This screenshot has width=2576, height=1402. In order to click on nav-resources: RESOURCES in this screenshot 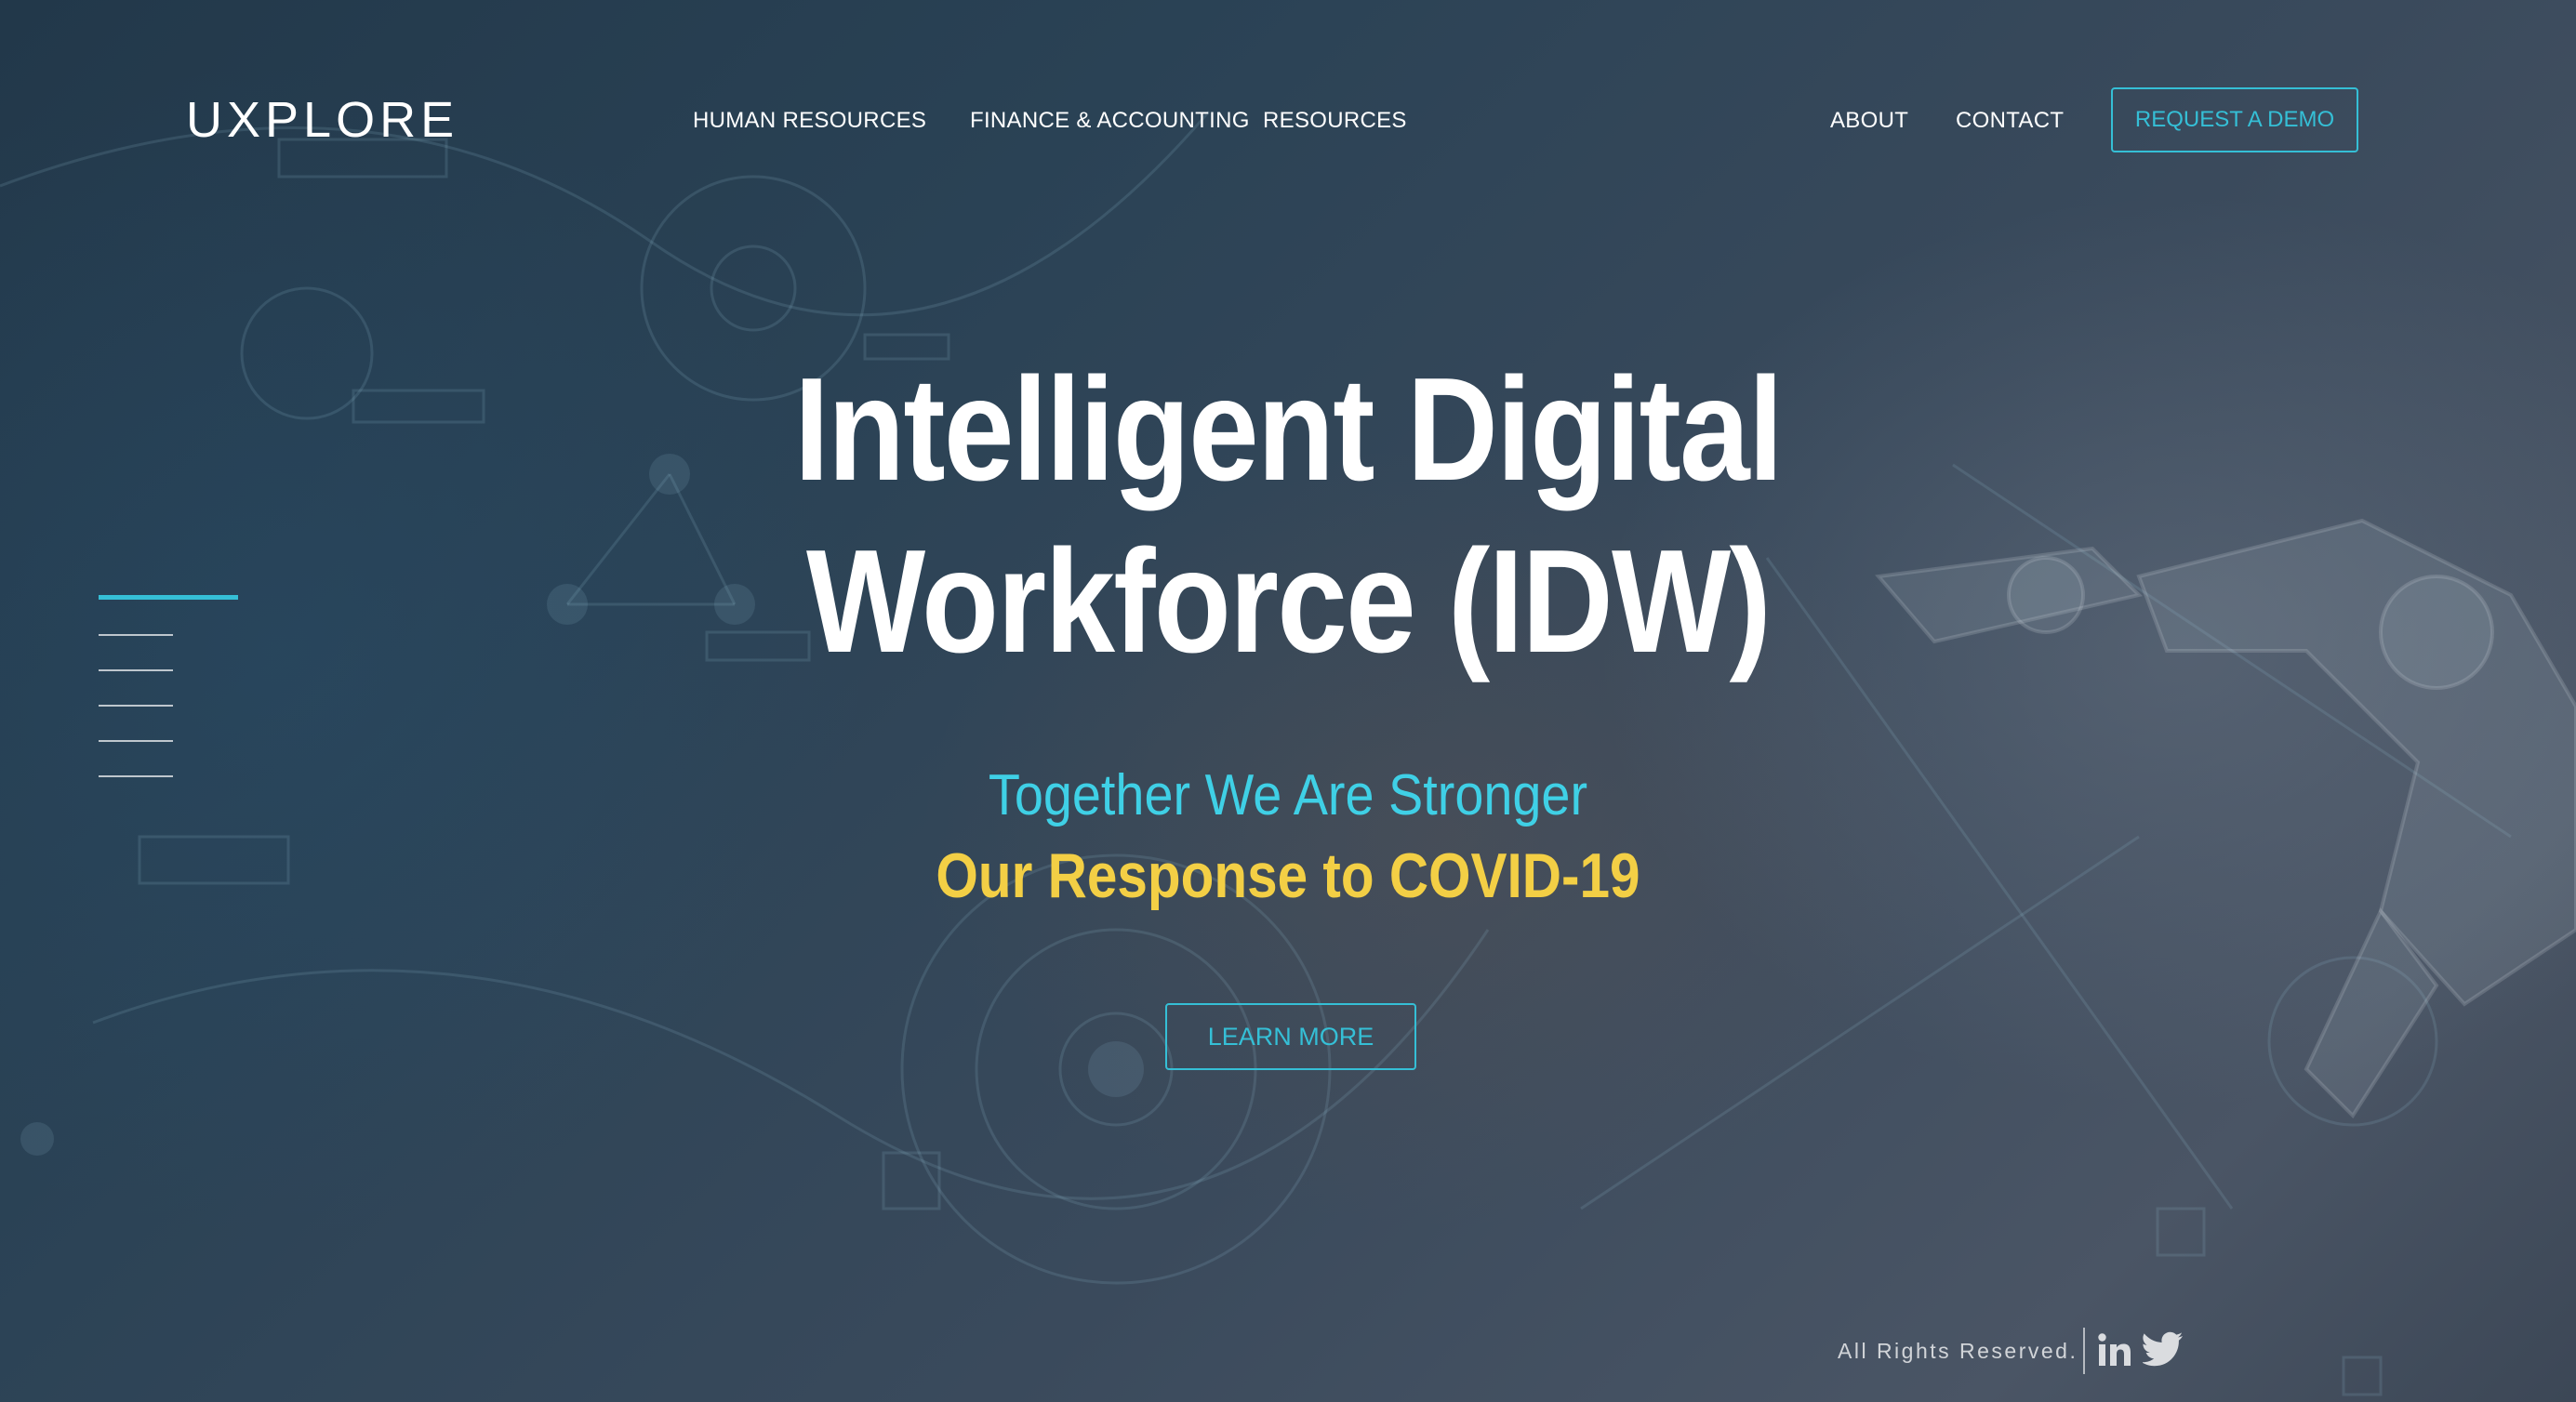, I will do `click(1335, 121)`.